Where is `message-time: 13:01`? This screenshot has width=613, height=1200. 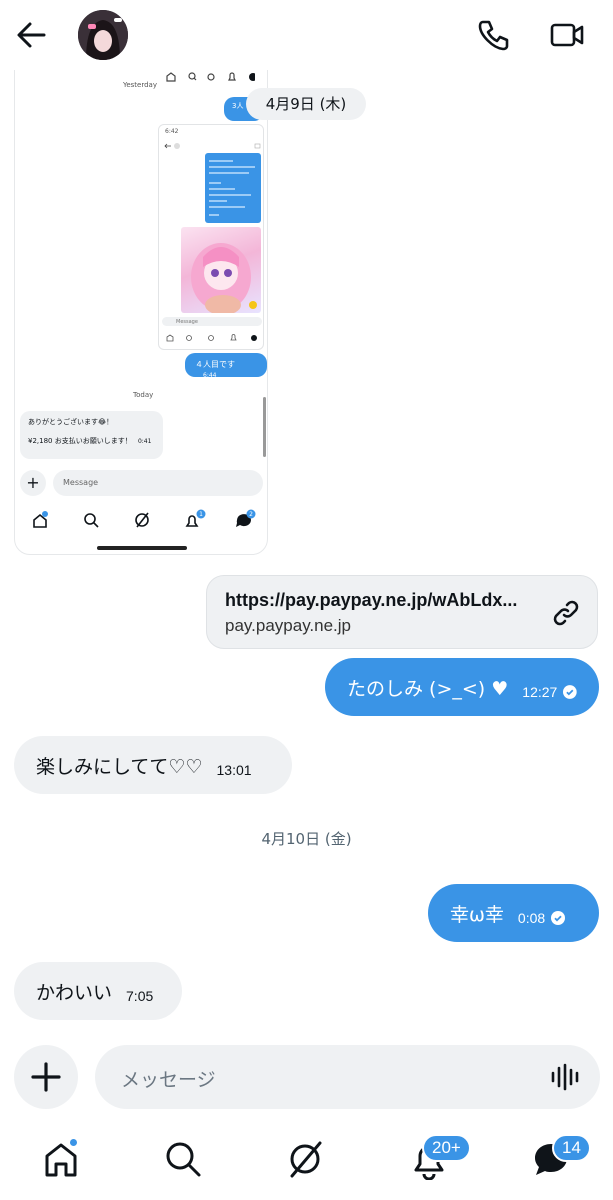 message-time: 13:01 is located at coordinates (234, 770).